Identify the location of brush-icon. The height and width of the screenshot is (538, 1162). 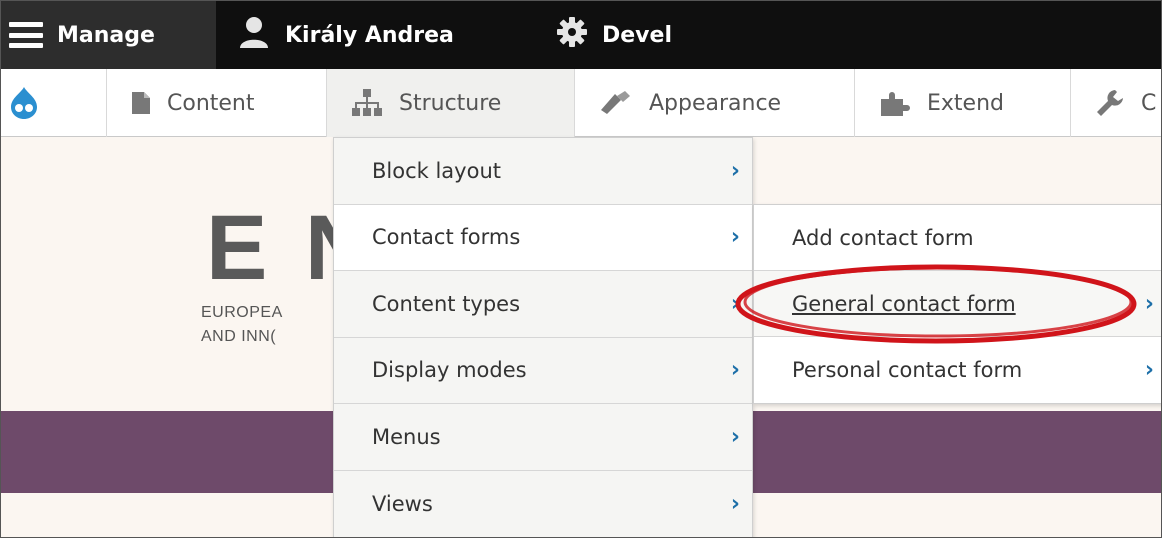
(616, 103).